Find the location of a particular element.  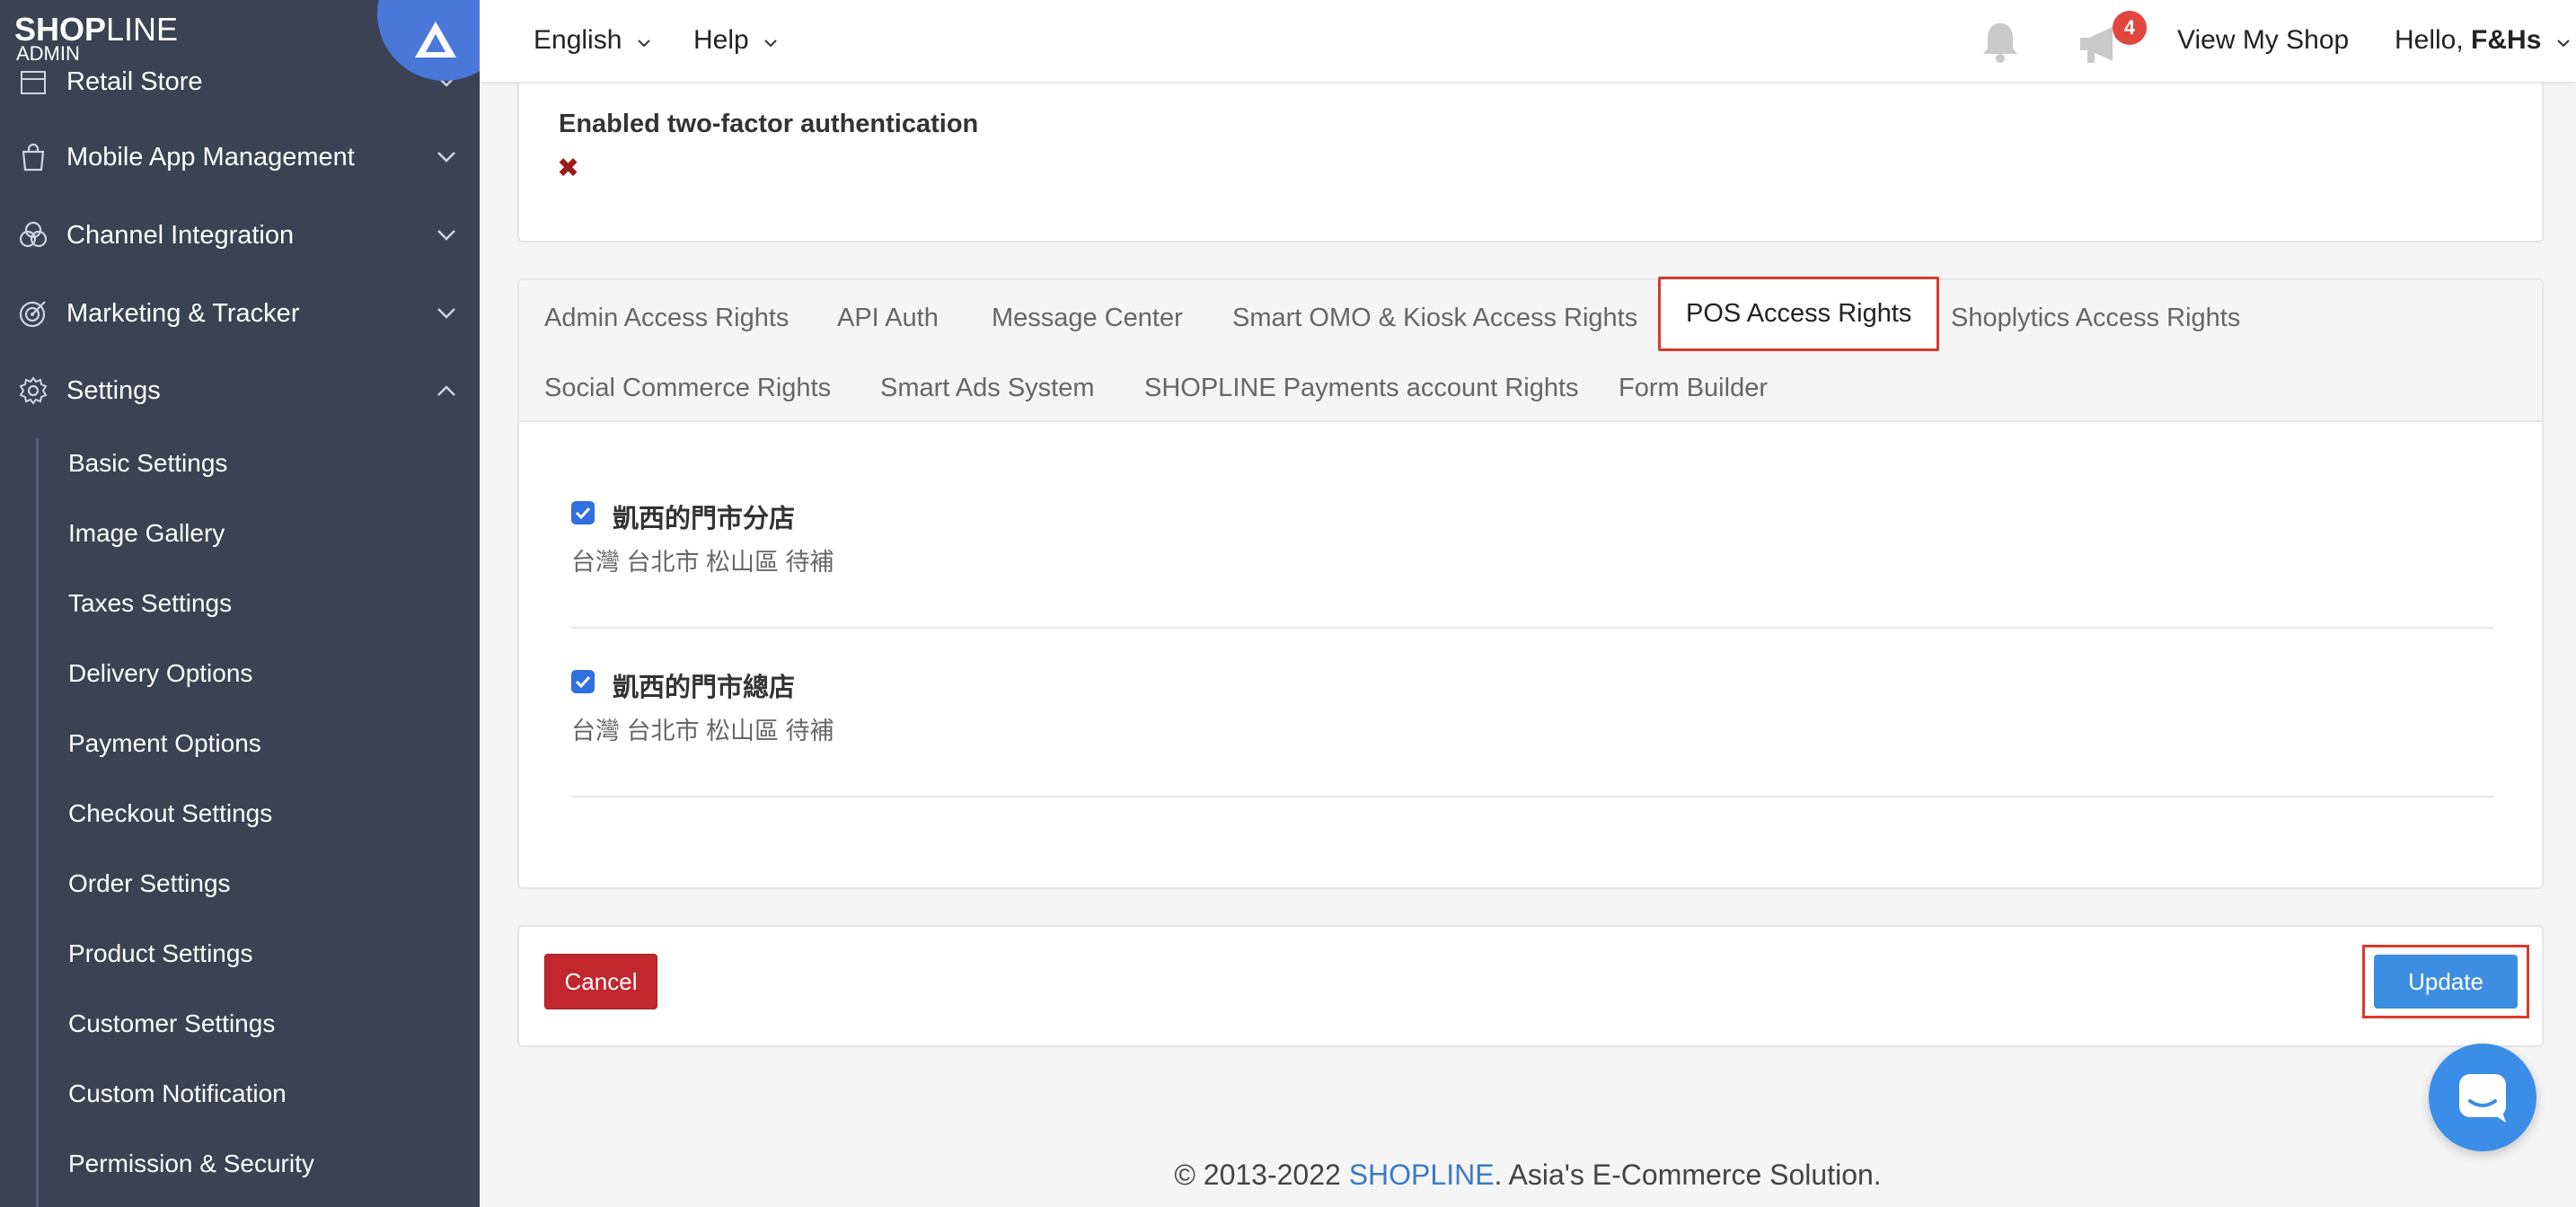

sidebar-item-basic-settings: Basic Settings is located at coordinates (147, 463).